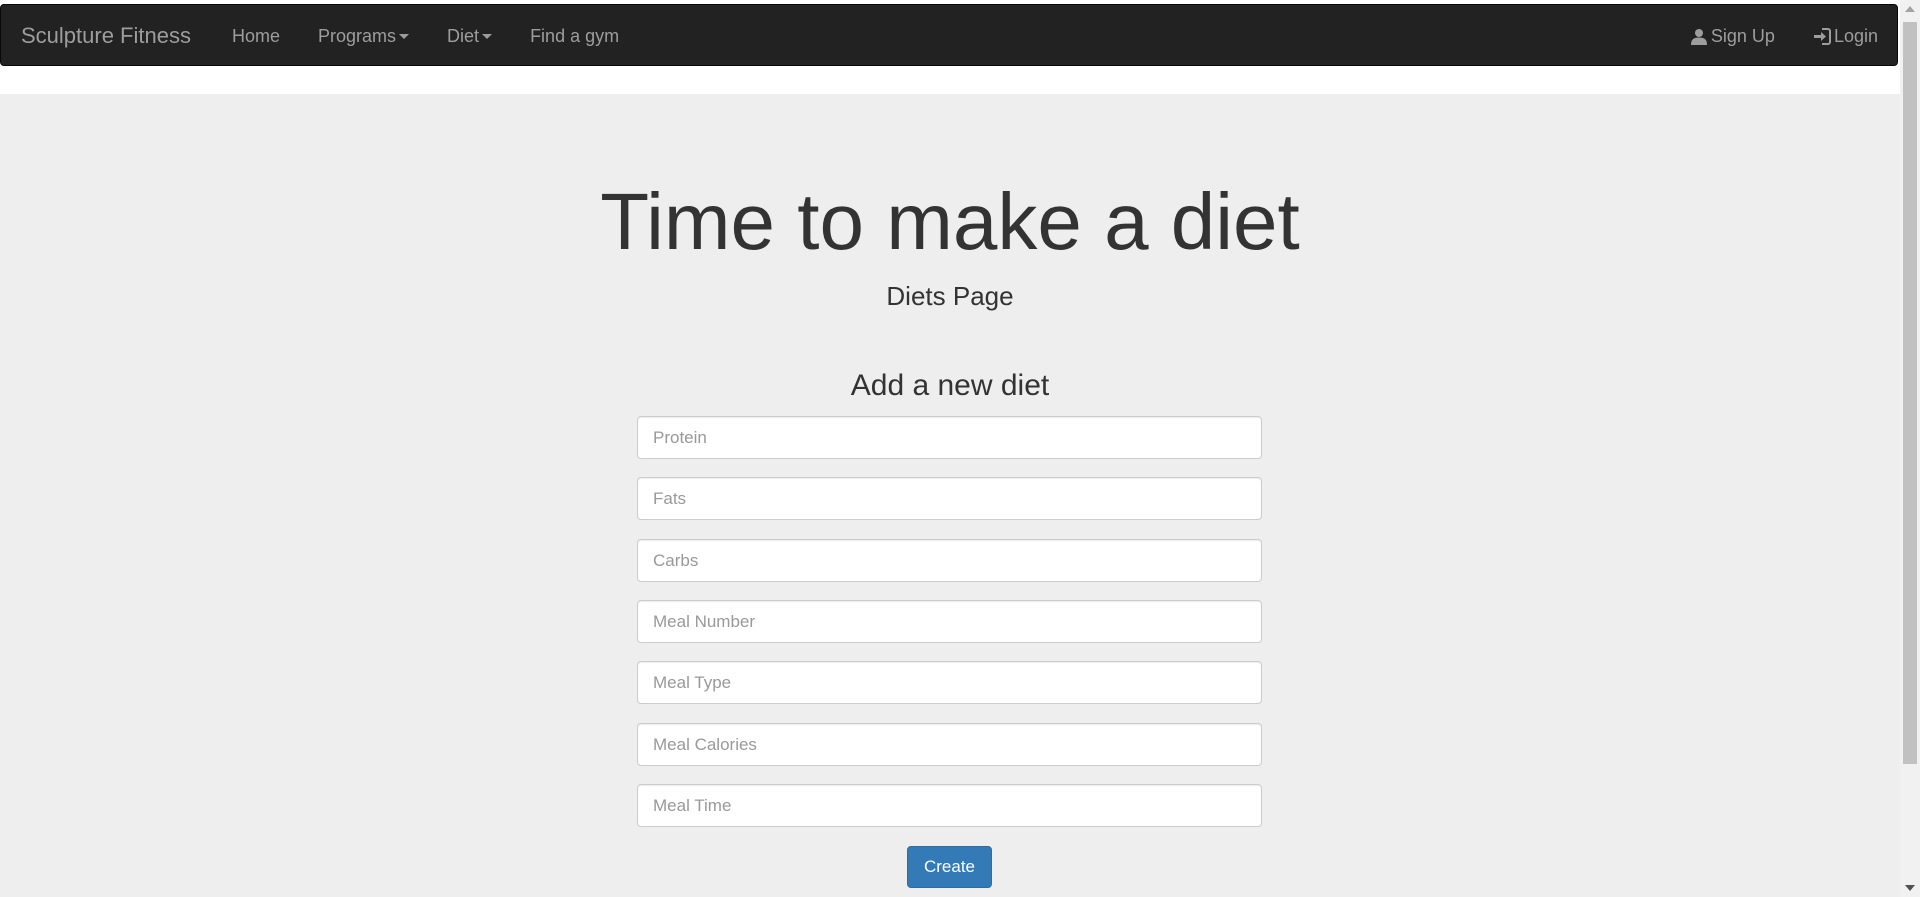 Image resolution: width=1920 pixels, height=897 pixels. I want to click on nav-home-label: Home, so click(256, 36).